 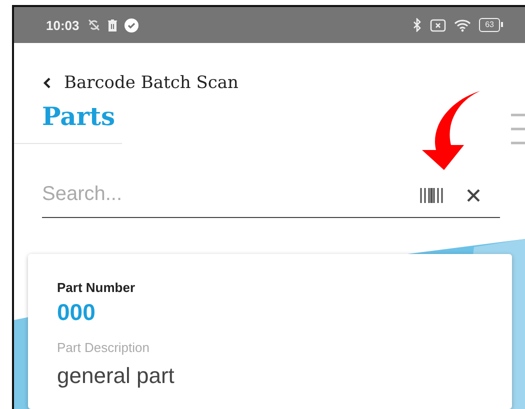 What do you see at coordinates (463, 25) in the screenshot?
I see `wifi-icon` at bounding box center [463, 25].